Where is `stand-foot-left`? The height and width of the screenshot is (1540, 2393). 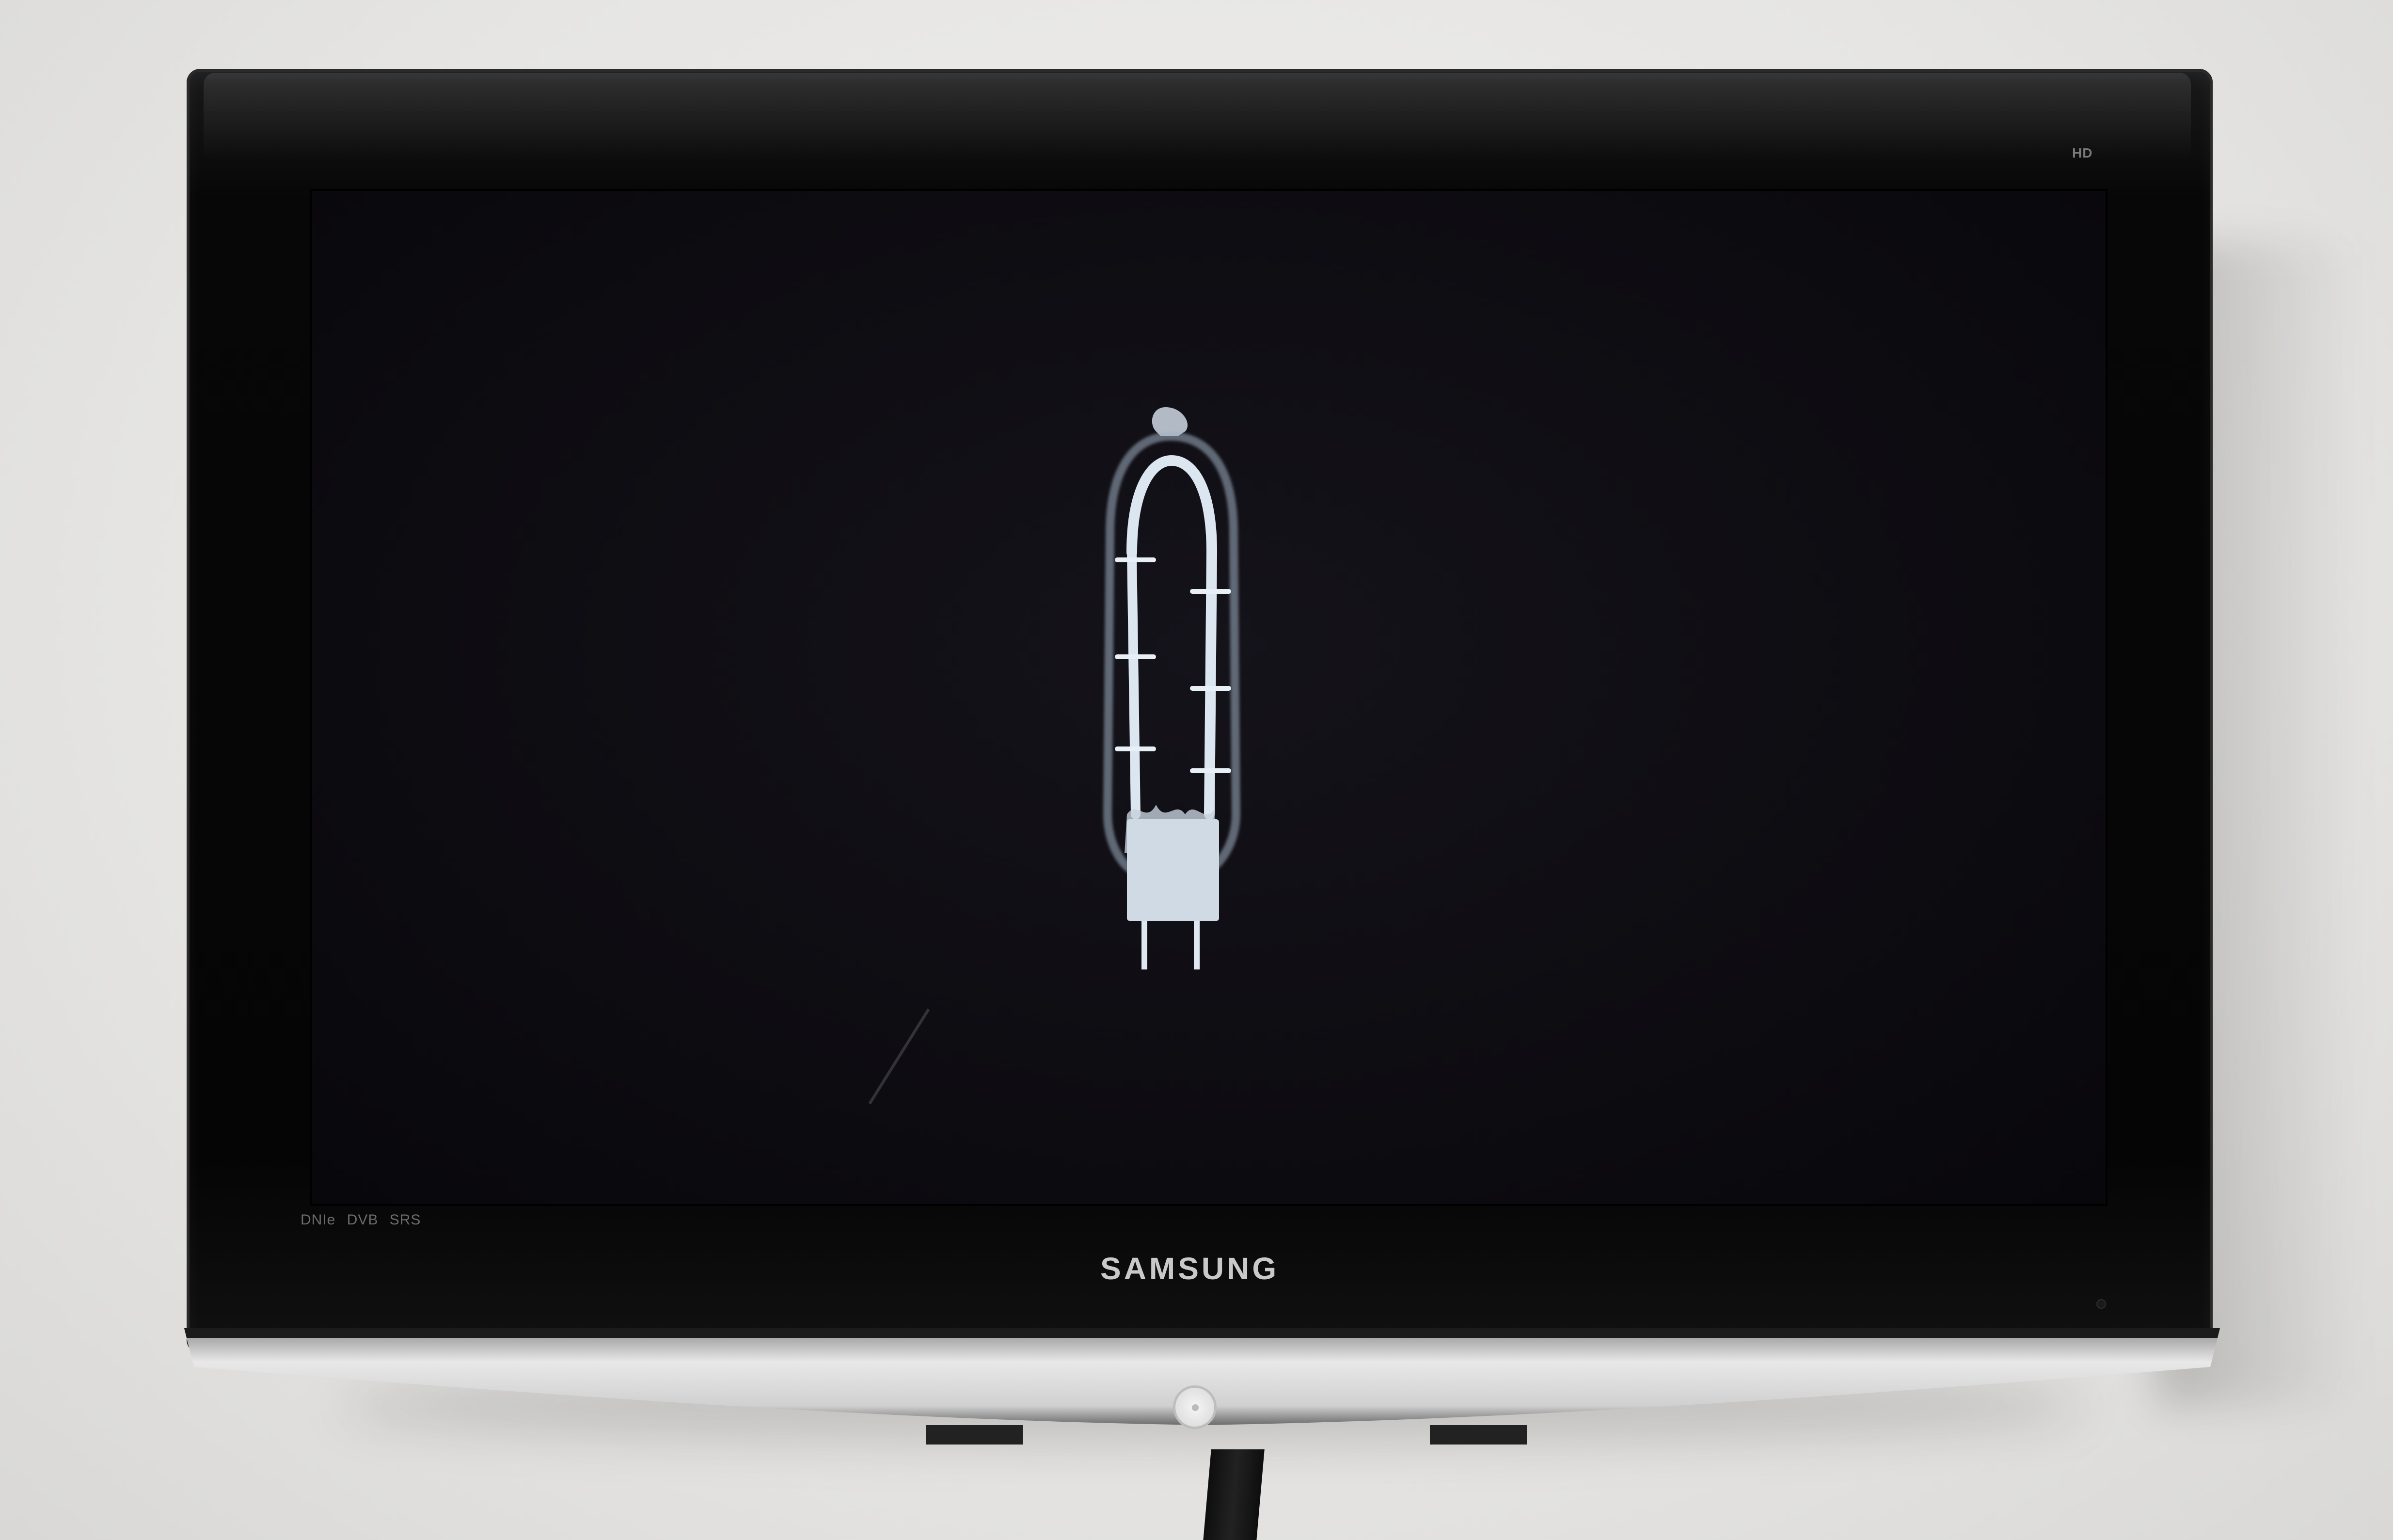 stand-foot-left is located at coordinates (975, 1435).